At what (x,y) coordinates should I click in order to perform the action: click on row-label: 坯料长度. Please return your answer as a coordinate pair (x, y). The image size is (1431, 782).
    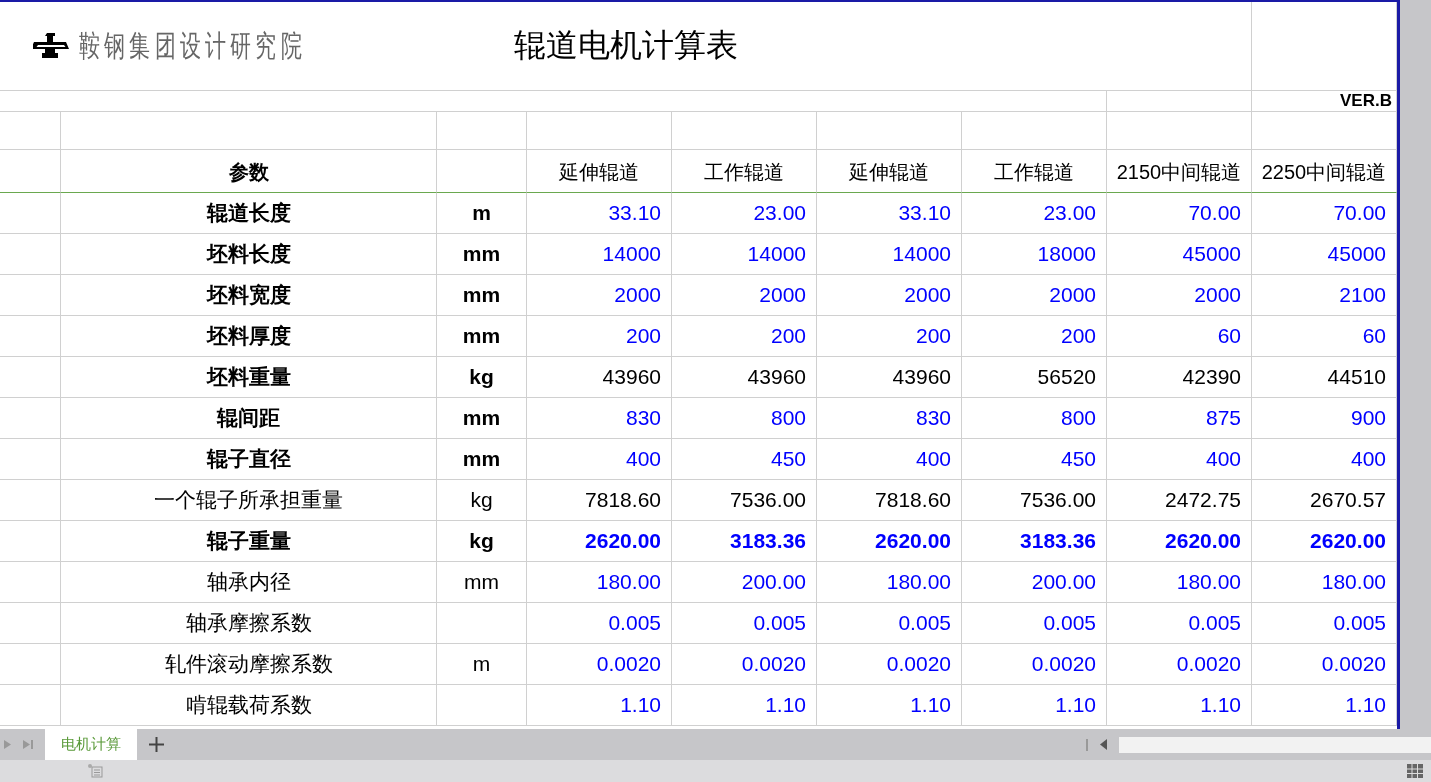
    Looking at the image, I should click on (248, 254).